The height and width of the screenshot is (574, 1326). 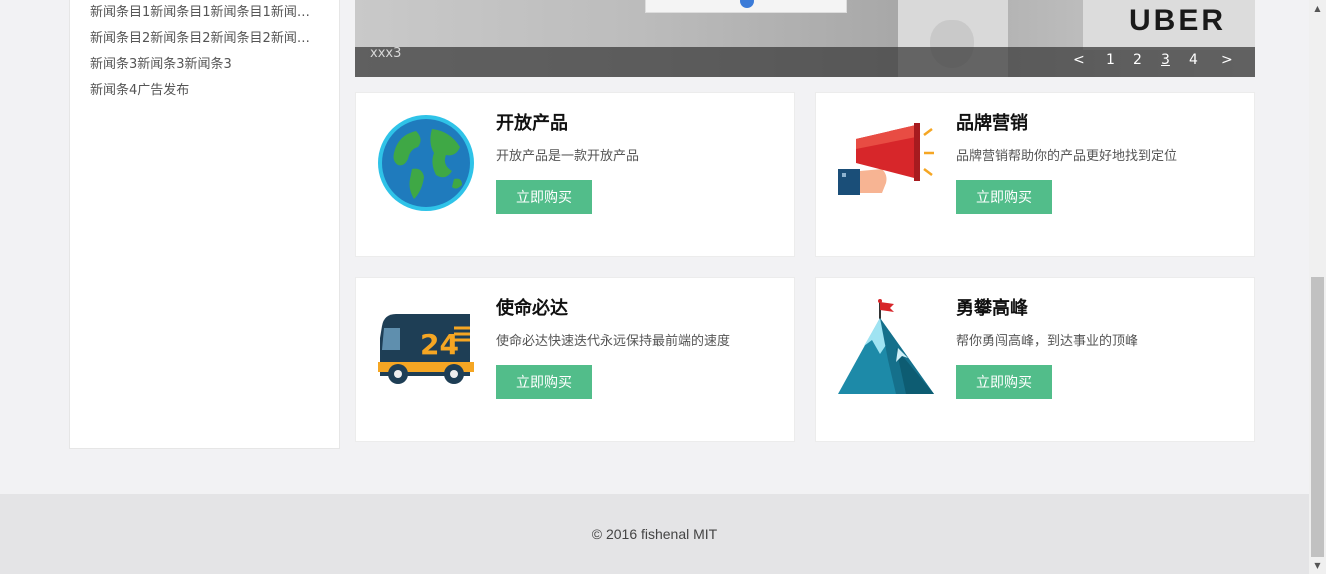 What do you see at coordinates (205, 65) in the screenshot?
I see `news-item: 新闻条3新闻条3新闻条3` at bounding box center [205, 65].